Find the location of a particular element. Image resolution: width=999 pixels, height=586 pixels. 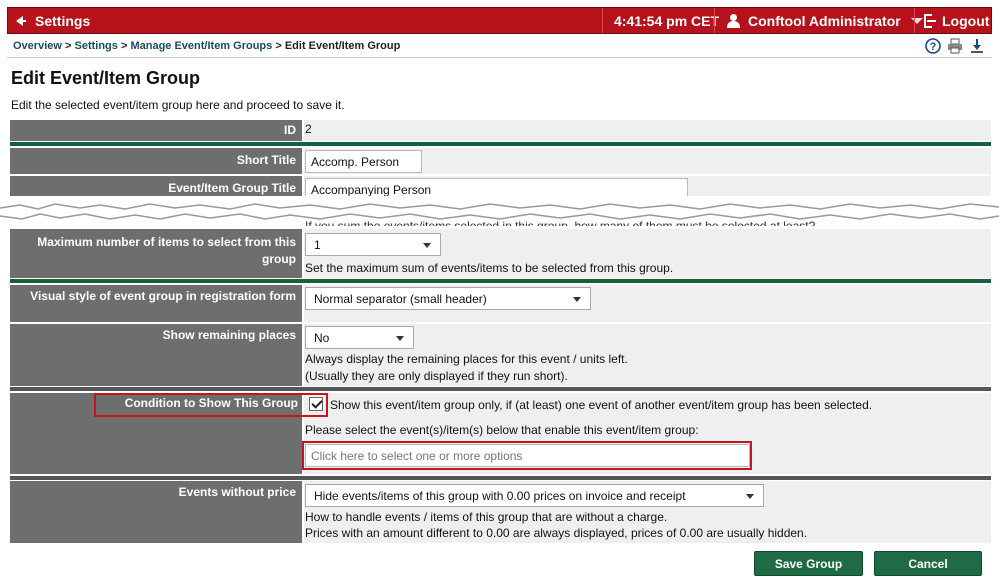

remaining-places-select: No is located at coordinates (359, 337).